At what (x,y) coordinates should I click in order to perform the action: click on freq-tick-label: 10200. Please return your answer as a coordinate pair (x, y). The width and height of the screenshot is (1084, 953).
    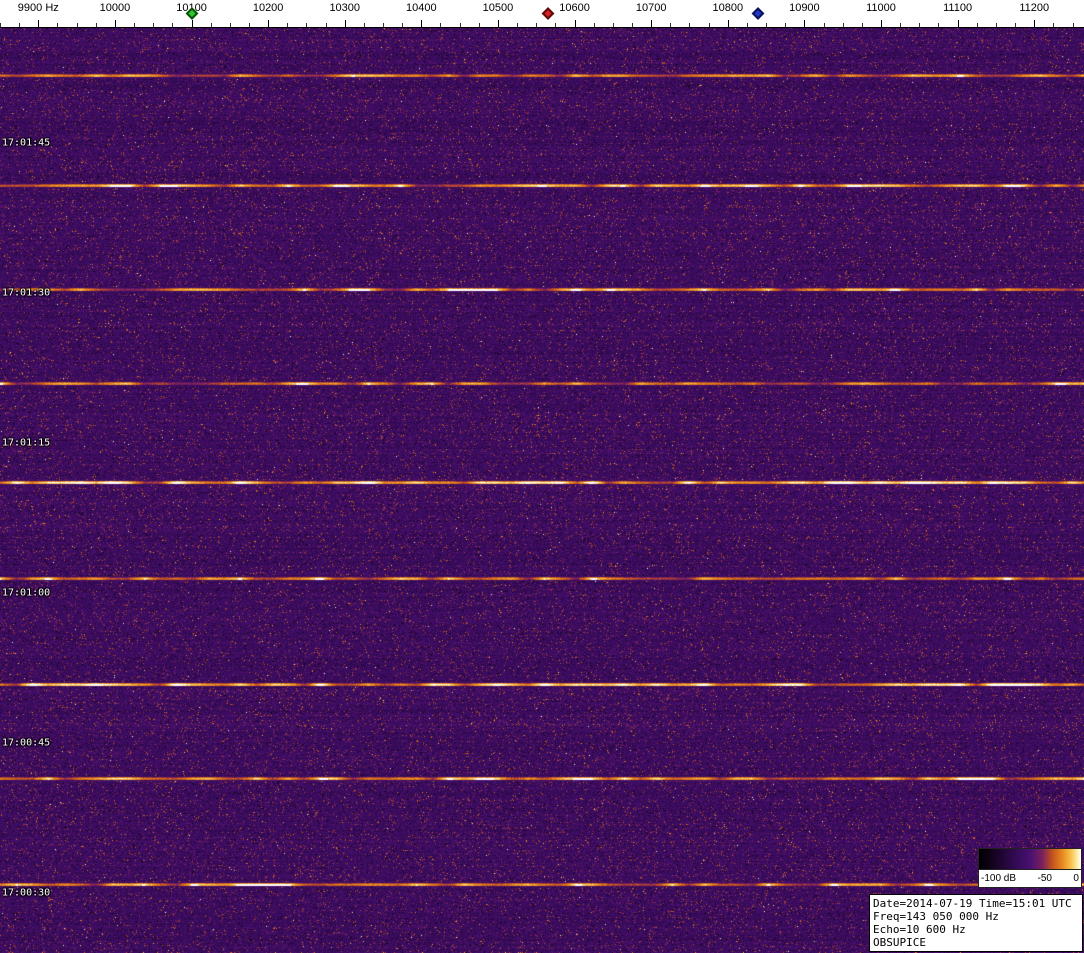
    Looking at the image, I should click on (268, 8).